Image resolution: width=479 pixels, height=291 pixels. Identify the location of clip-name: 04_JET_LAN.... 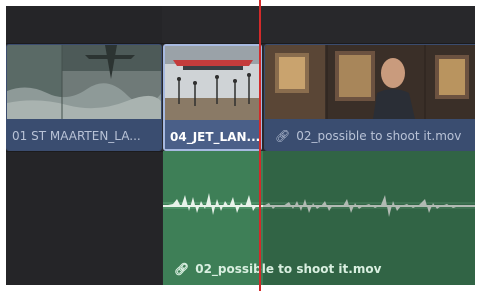
(215, 137).